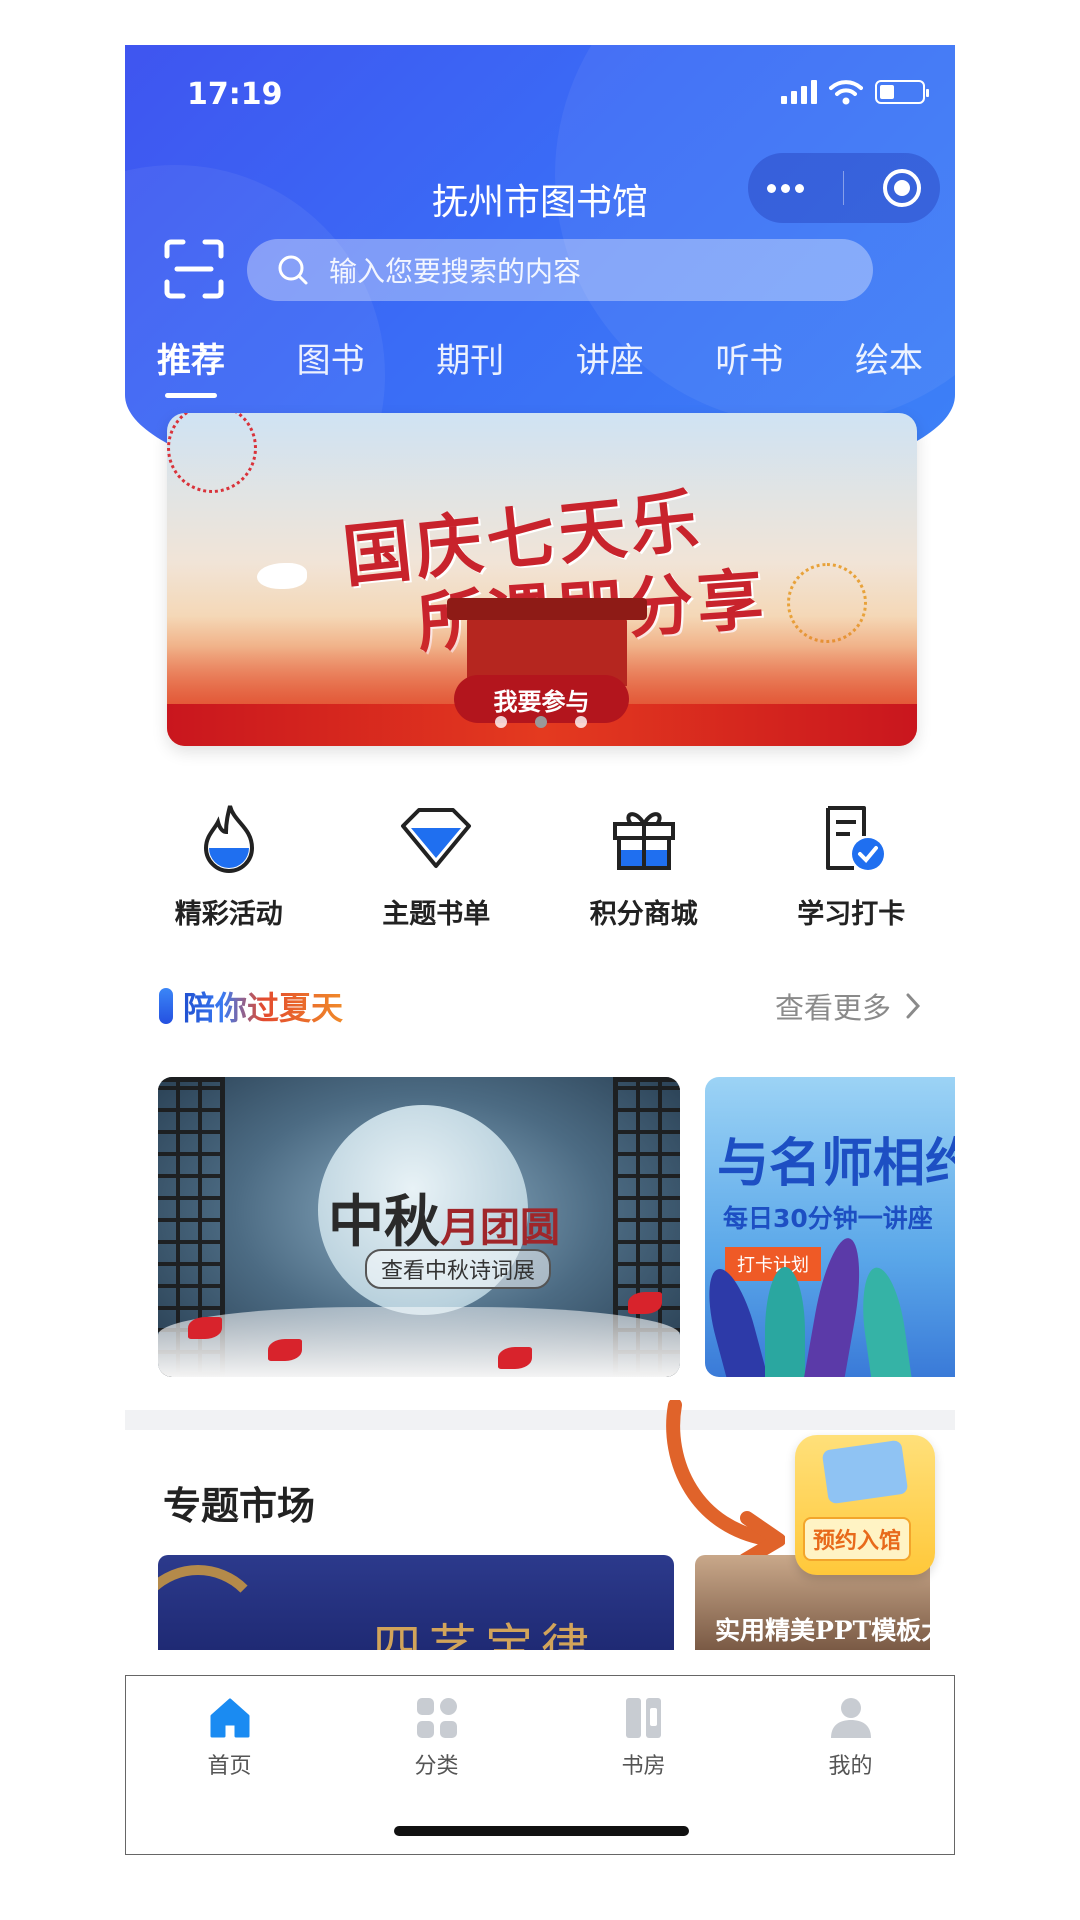 The height and width of the screenshot is (1920, 1080). I want to click on card-title-big: 中秋, so click(384, 1222).